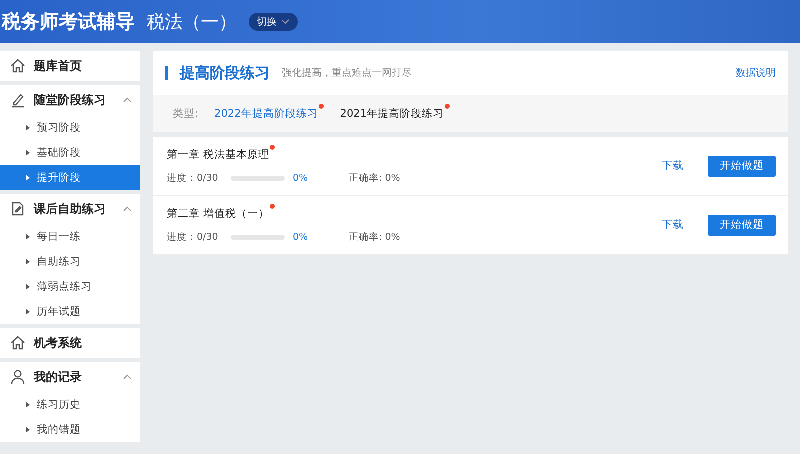  Describe the element at coordinates (70, 100) in the screenshot. I see `sidebar-item: 随堂阶段练习` at that location.